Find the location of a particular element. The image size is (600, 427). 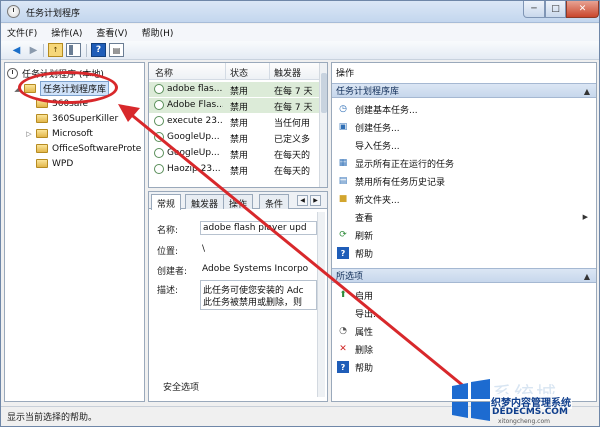

detail-scrollbar is located at coordinates (321, 304).